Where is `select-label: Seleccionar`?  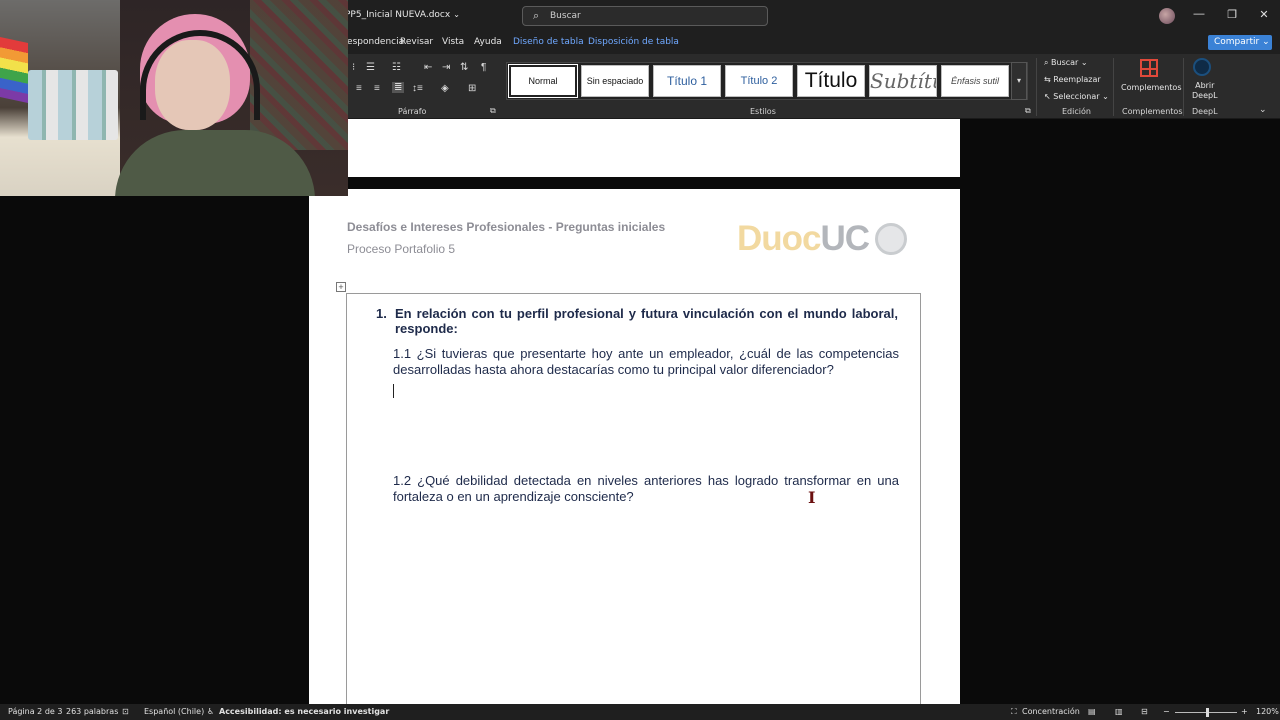 select-label: Seleccionar is located at coordinates (1076, 96).